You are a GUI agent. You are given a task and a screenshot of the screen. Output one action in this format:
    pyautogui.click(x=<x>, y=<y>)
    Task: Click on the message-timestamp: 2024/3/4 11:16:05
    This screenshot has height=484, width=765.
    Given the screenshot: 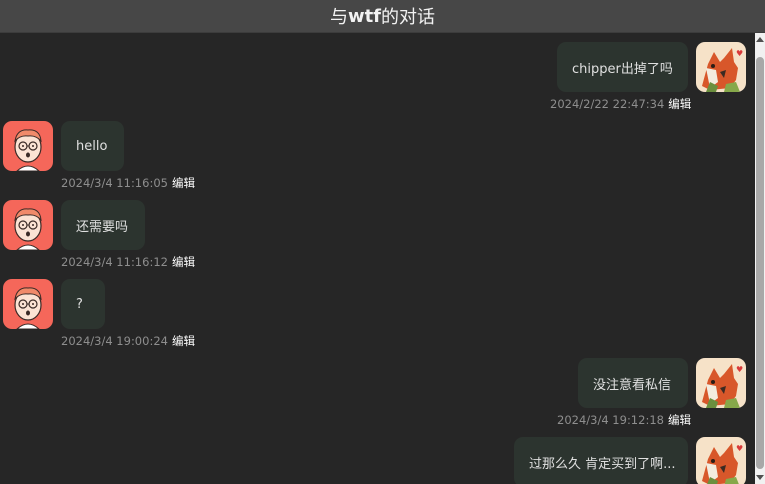 What is the action you would take?
    pyautogui.click(x=114, y=183)
    